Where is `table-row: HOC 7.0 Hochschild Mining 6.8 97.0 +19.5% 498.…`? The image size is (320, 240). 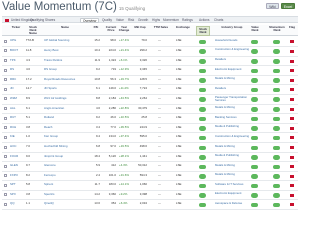
table-row: HOC 7.0 Hochschild Mining 6.8 97.0 +19.5% 498.… is located at coordinates (150, 148).